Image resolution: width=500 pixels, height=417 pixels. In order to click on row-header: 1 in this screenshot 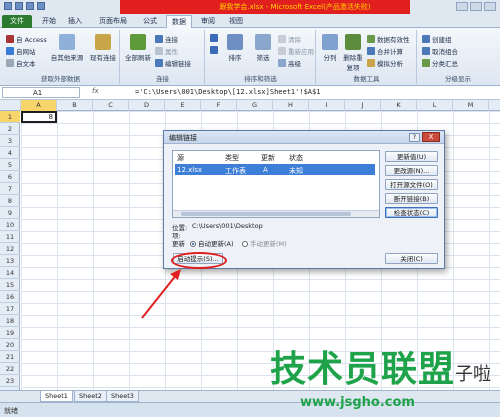, I will do `click(10, 117)`.